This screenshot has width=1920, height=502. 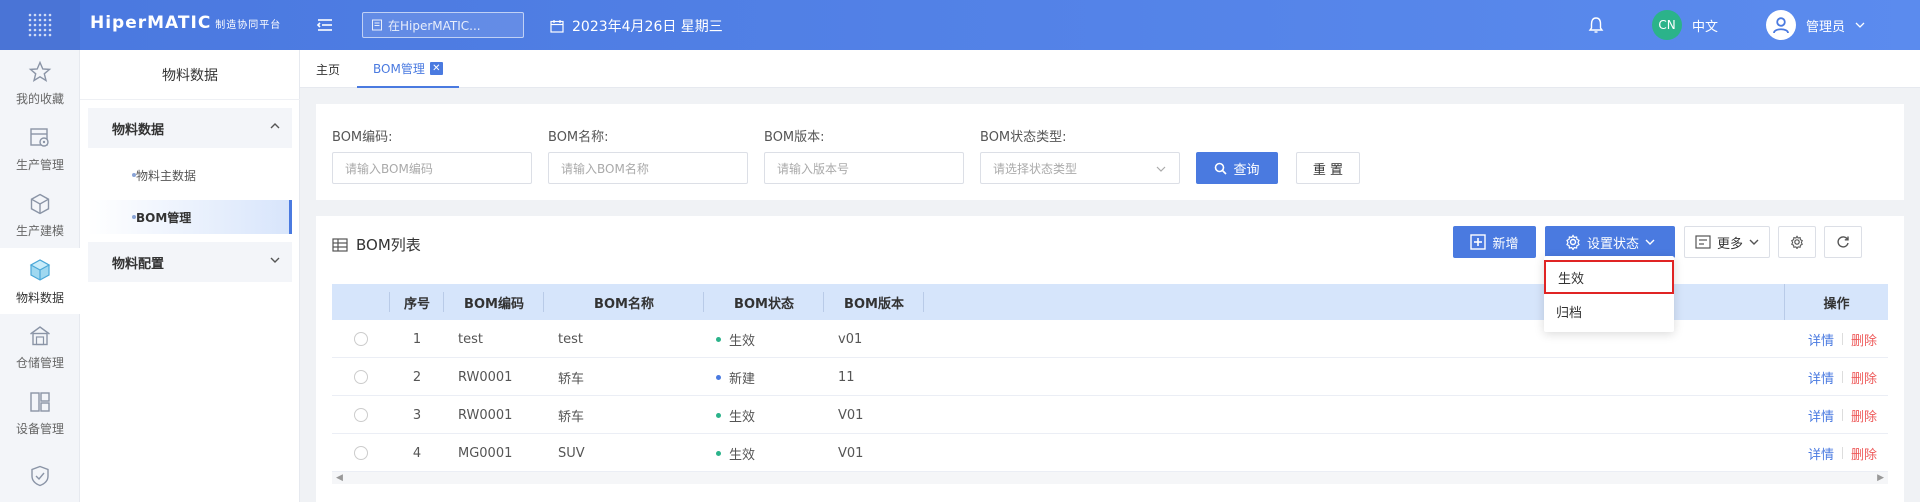 I want to click on menu-toggle-icon, so click(x=325, y=25).